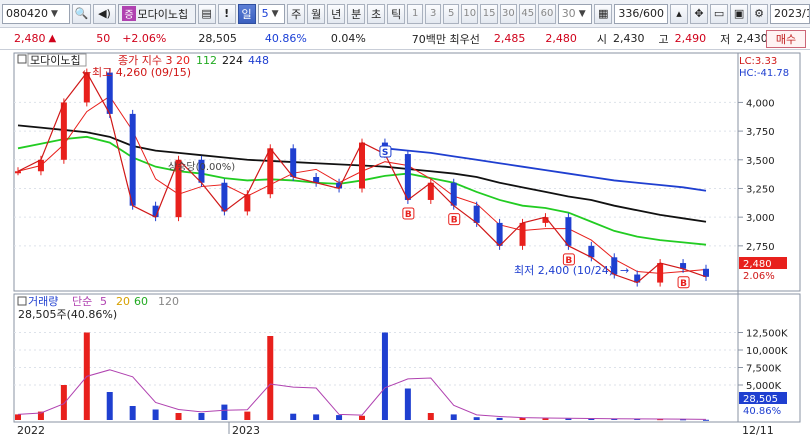  What do you see at coordinates (144, 38) in the screenshot?
I see `price-change-pct: +2.06%` at bounding box center [144, 38].